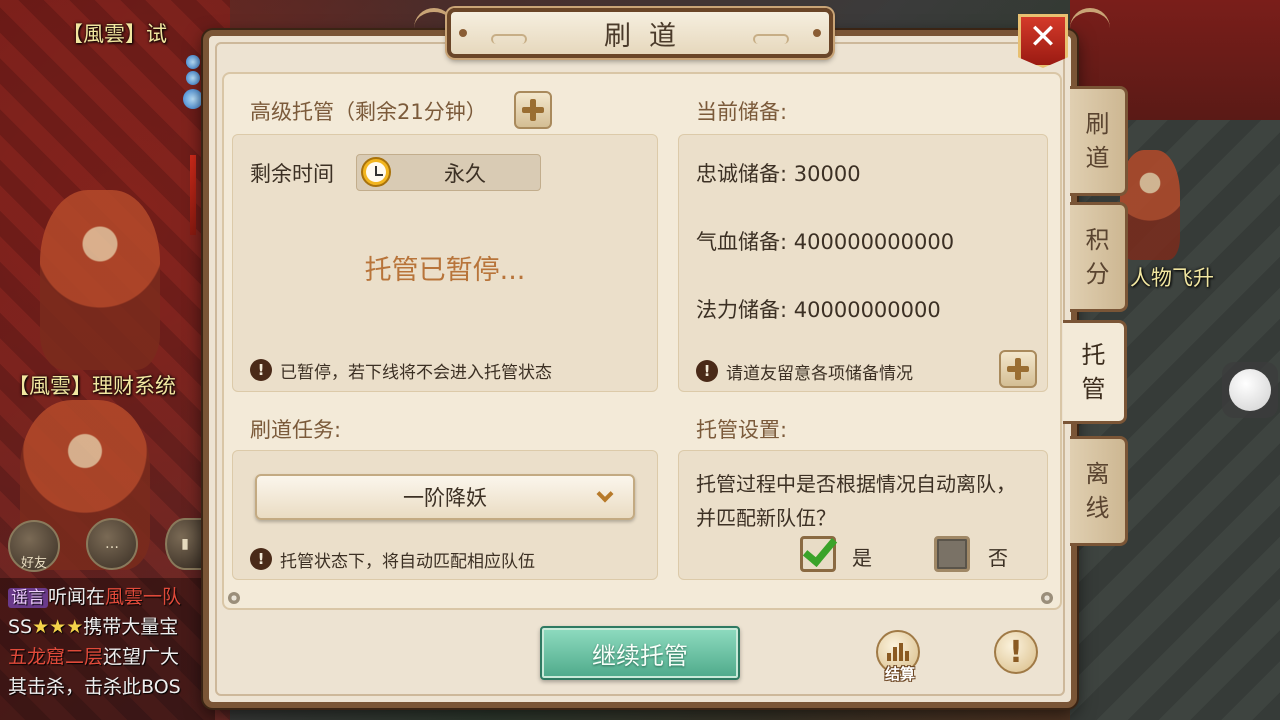 Image resolution: width=1280 pixels, height=720 pixels. I want to click on exclamation-icon: !, so click(1016, 652).